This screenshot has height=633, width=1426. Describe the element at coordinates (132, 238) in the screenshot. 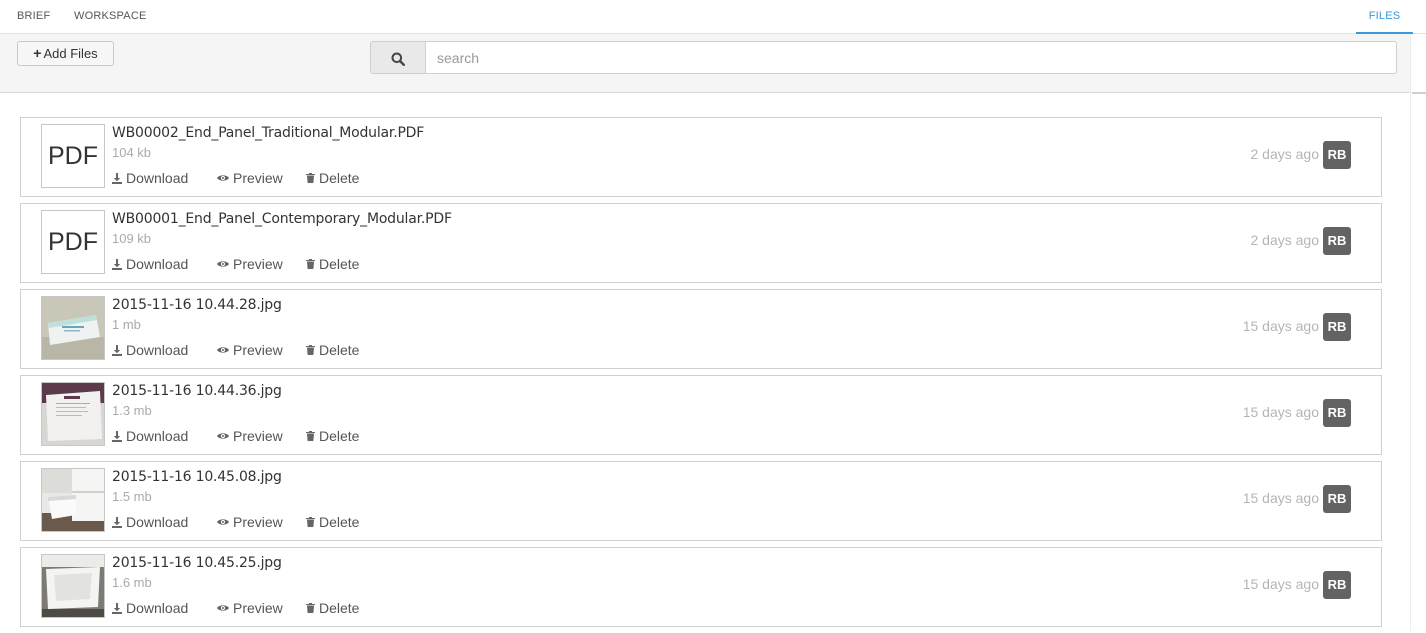

I see `file-size: 109 kb` at that location.